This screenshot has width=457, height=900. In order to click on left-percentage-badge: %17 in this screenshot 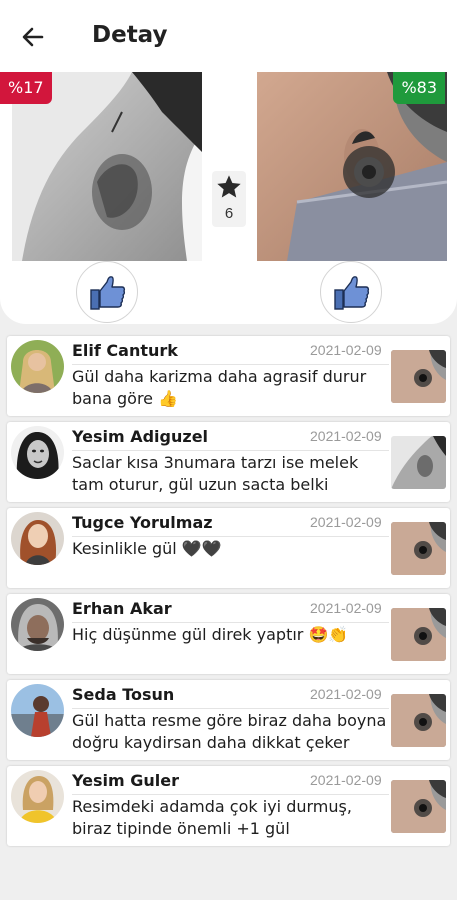, I will do `click(26, 88)`.